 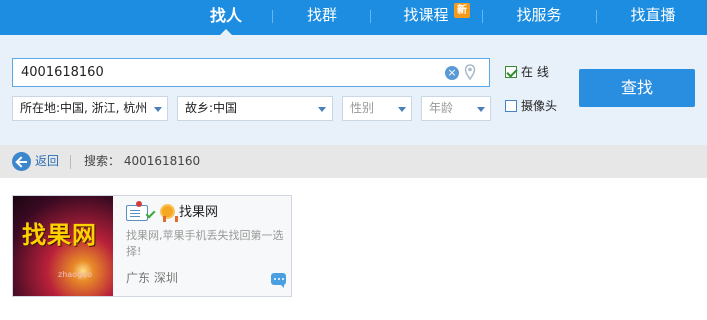 I want to click on gender-select-value: 性别, so click(x=362, y=108).